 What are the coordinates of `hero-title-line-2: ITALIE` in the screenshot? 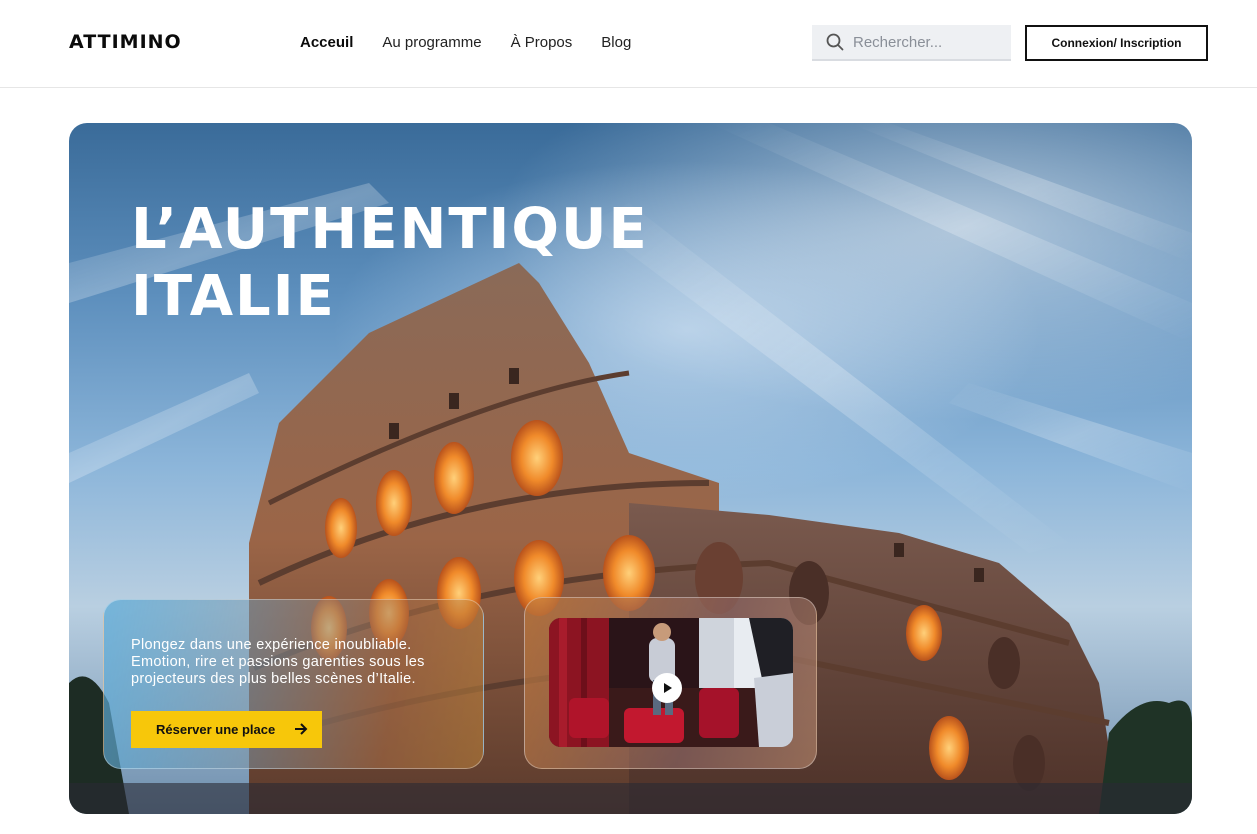 It's located at (233, 296).